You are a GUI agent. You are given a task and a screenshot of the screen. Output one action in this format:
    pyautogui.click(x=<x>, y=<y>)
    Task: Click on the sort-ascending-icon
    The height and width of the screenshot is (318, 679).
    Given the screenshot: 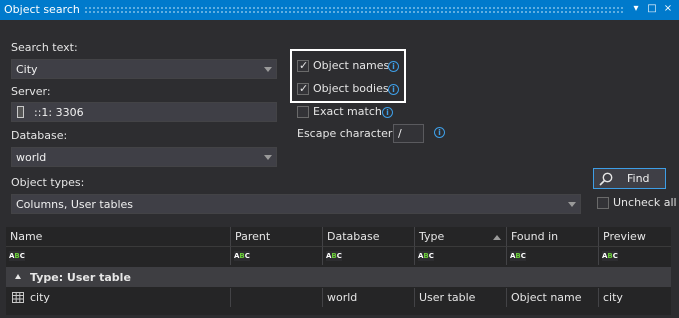 What is the action you would take?
    pyautogui.click(x=497, y=237)
    